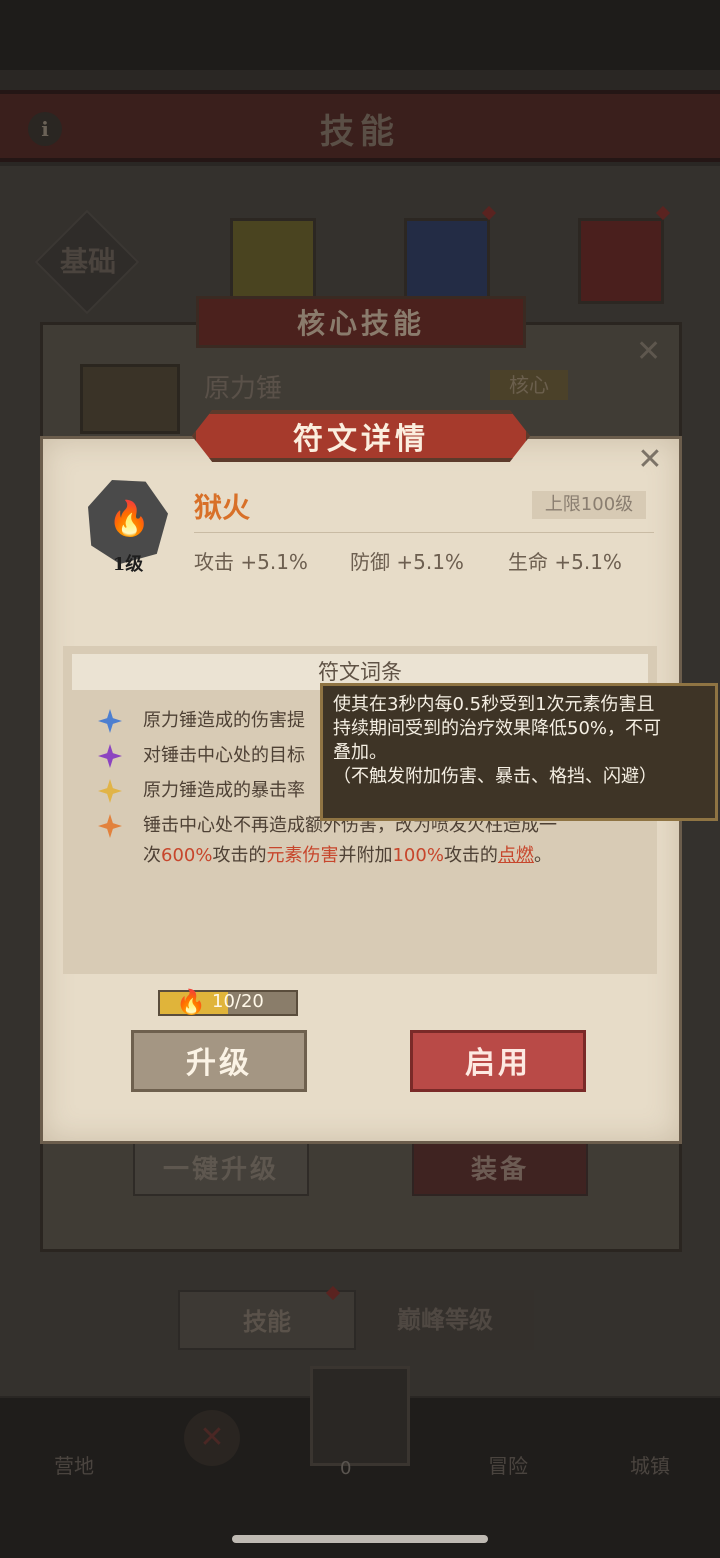 Image resolution: width=720 pixels, height=1558 pixels. What do you see at coordinates (224, 755) in the screenshot?
I see `rune-entry-text: 对锤击中心处的目标` at bounding box center [224, 755].